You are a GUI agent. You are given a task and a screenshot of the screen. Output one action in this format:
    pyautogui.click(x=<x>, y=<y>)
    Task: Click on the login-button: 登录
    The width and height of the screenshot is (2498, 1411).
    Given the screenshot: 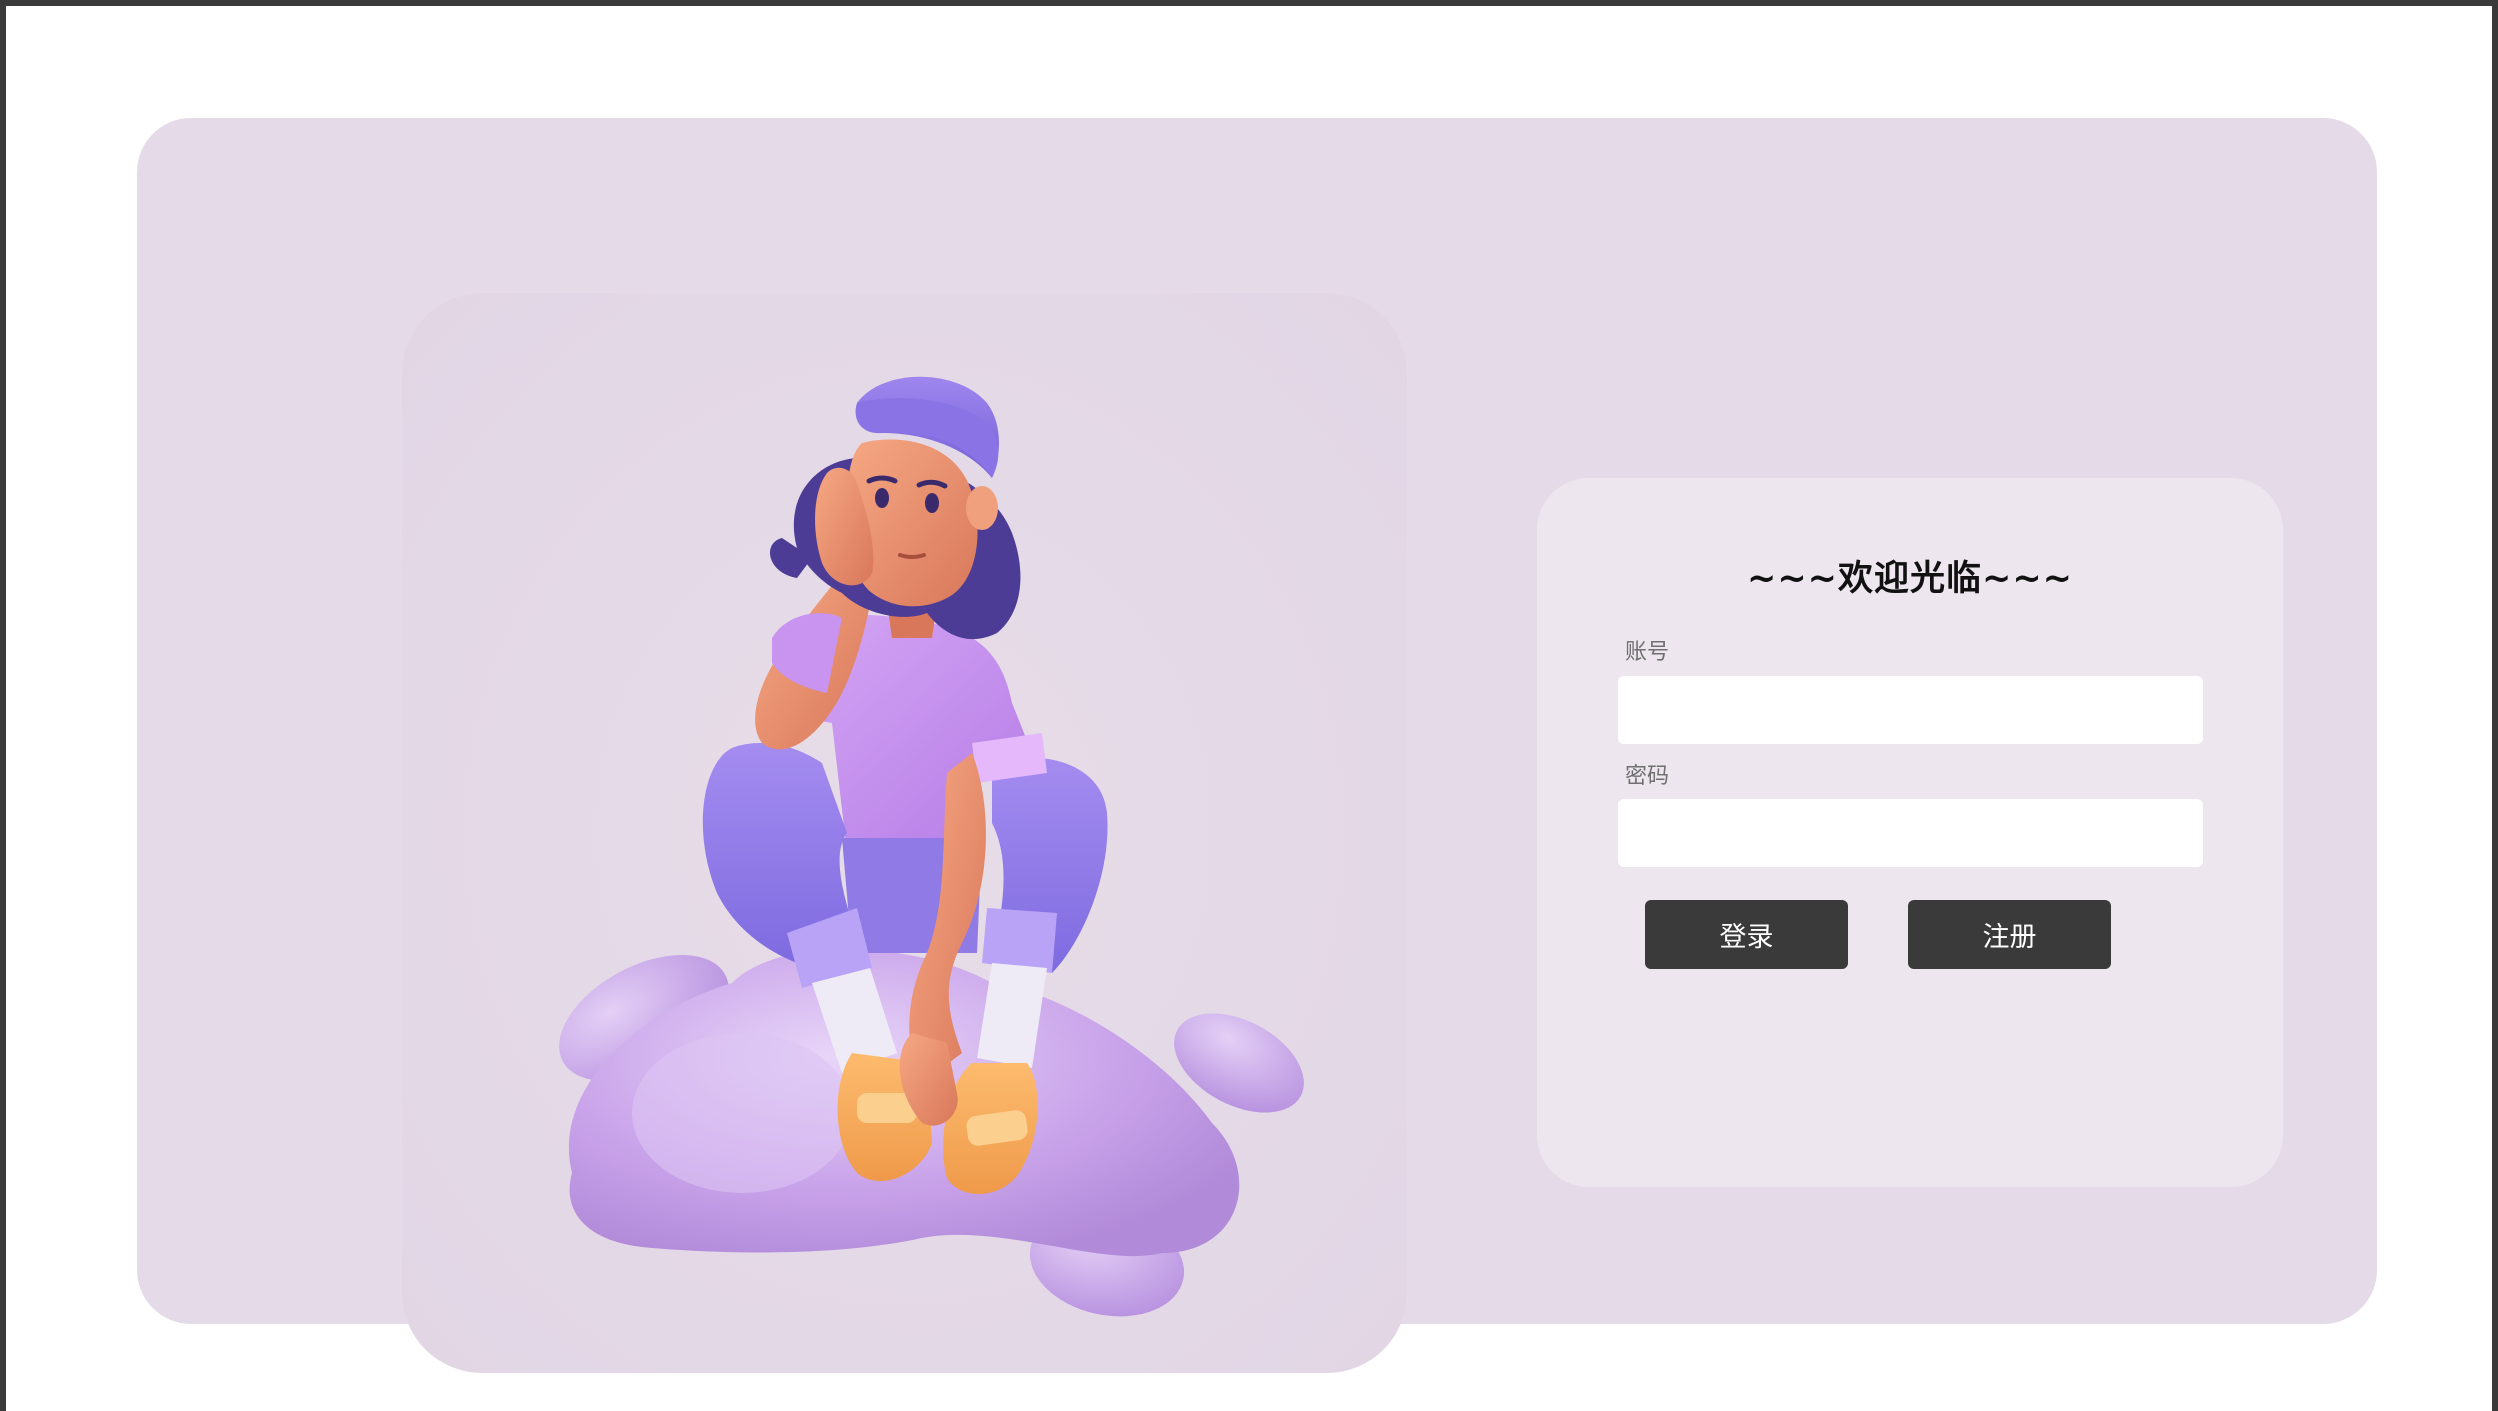 What is the action you would take?
    pyautogui.click(x=1746, y=934)
    